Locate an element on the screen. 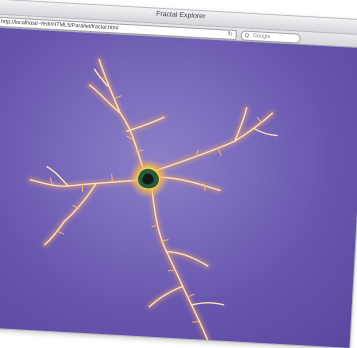 The image size is (357, 348). search-placeholder: Google is located at coordinates (261, 37).